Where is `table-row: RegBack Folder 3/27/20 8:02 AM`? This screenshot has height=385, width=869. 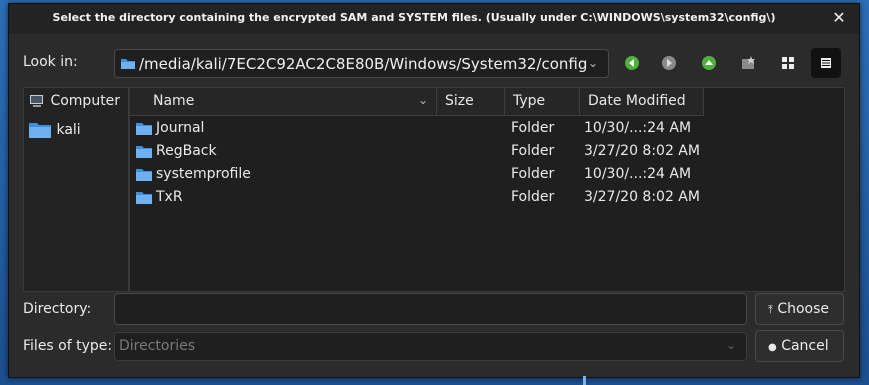
table-row: RegBack Folder 3/27/20 8:02 AM is located at coordinates (487, 151).